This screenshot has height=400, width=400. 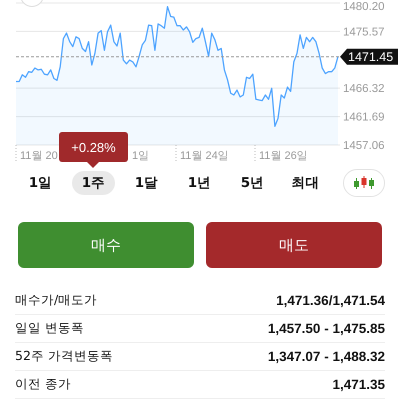 What do you see at coordinates (358, 384) in the screenshot?
I see `stat-value: 1,471.35` at bounding box center [358, 384].